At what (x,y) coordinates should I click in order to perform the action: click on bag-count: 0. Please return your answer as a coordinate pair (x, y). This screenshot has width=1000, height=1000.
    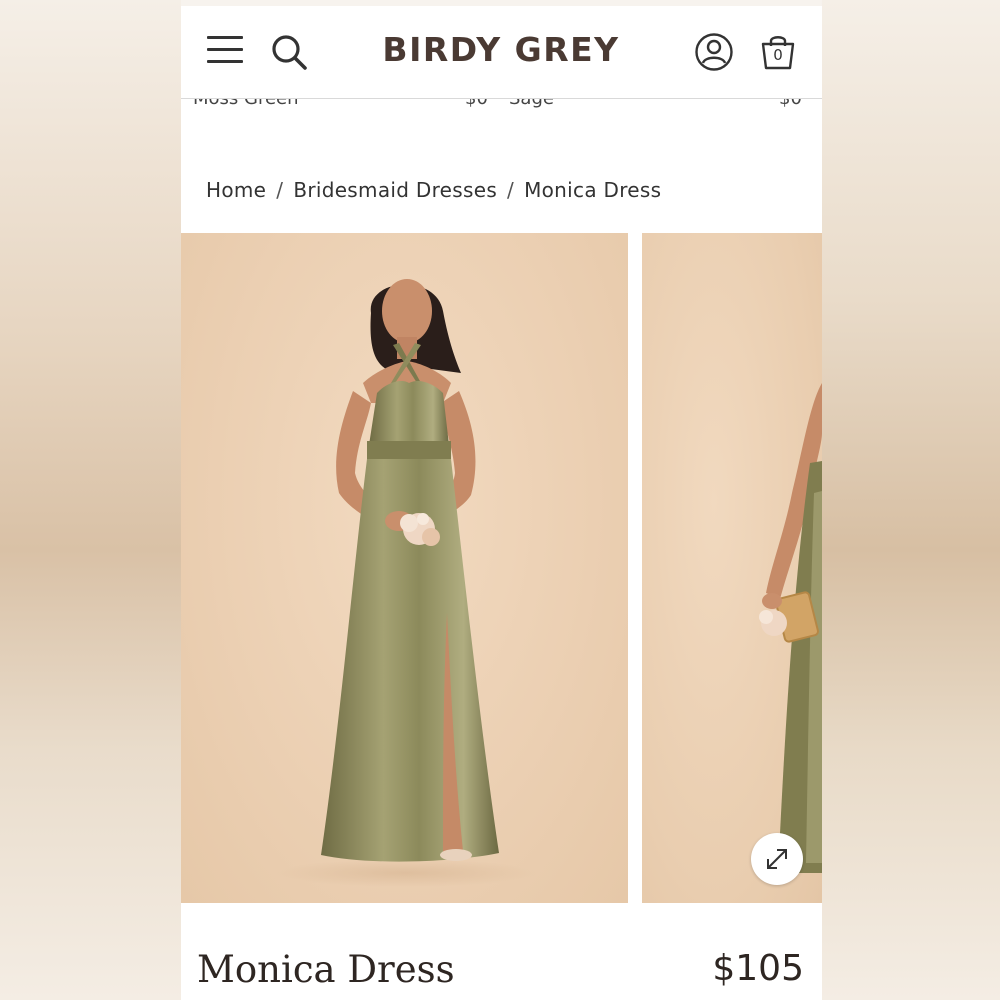
    Looking at the image, I should click on (778, 55).